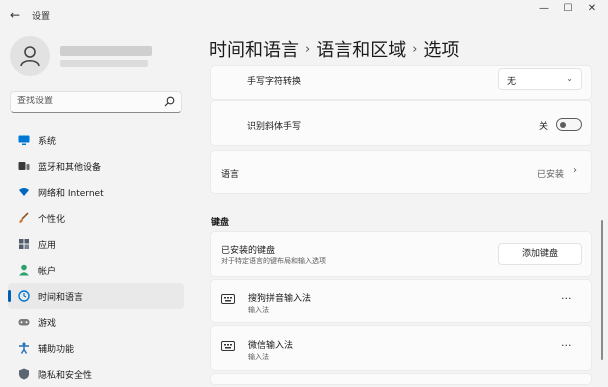 Image resolution: width=608 pixels, height=387 pixels. What do you see at coordinates (96, 348) in the screenshot?
I see `sidebar-item-accessibility: 辅助功能` at bounding box center [96, 348].